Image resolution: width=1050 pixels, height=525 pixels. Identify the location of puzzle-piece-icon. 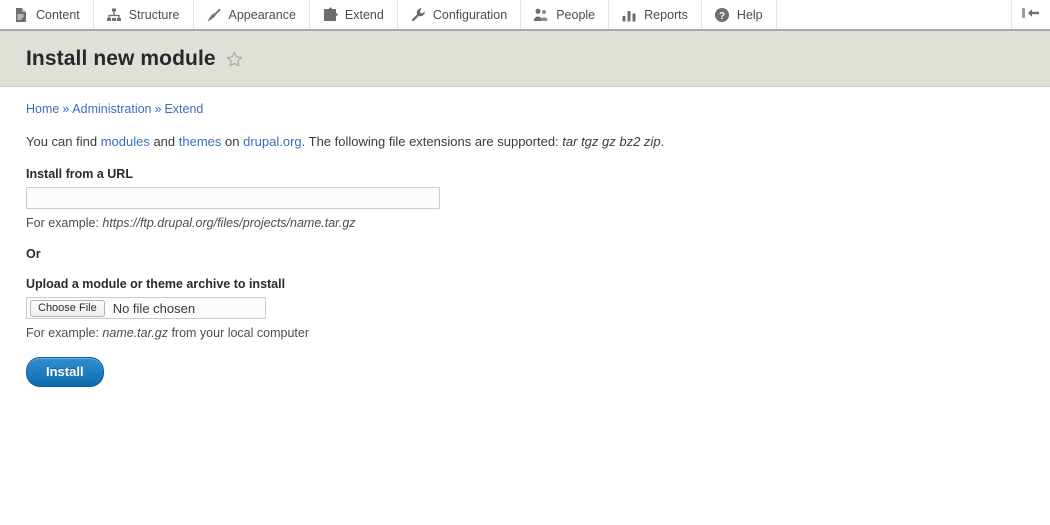
(330, 15).